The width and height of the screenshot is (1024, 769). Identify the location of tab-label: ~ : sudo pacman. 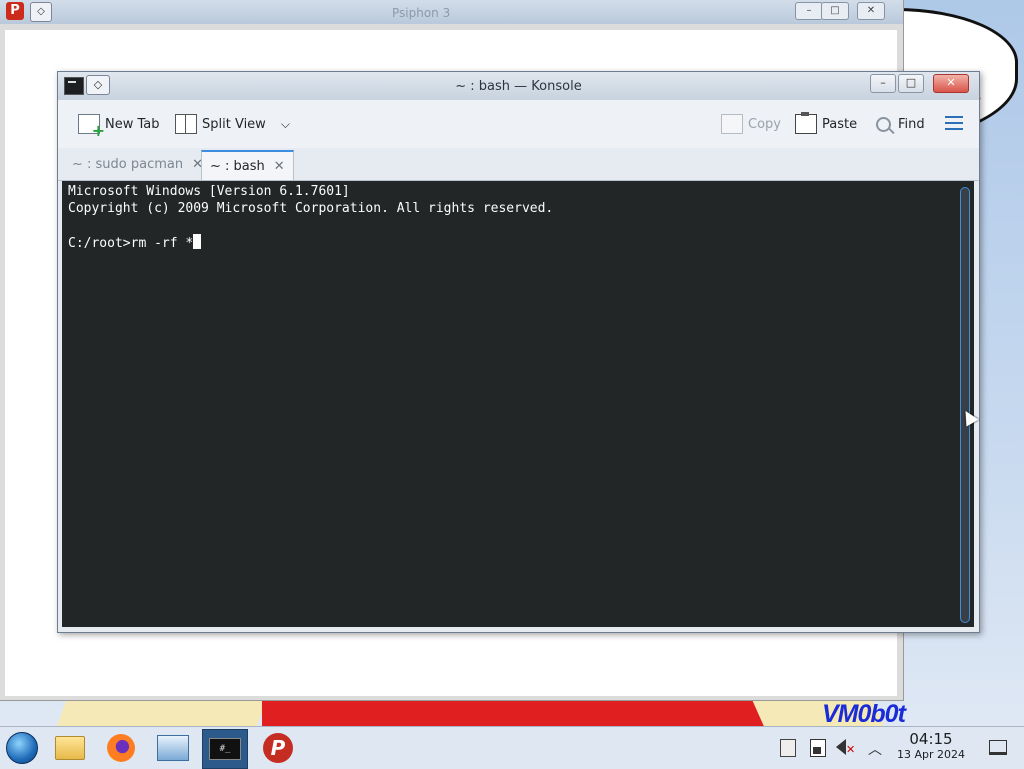
(128, 164).